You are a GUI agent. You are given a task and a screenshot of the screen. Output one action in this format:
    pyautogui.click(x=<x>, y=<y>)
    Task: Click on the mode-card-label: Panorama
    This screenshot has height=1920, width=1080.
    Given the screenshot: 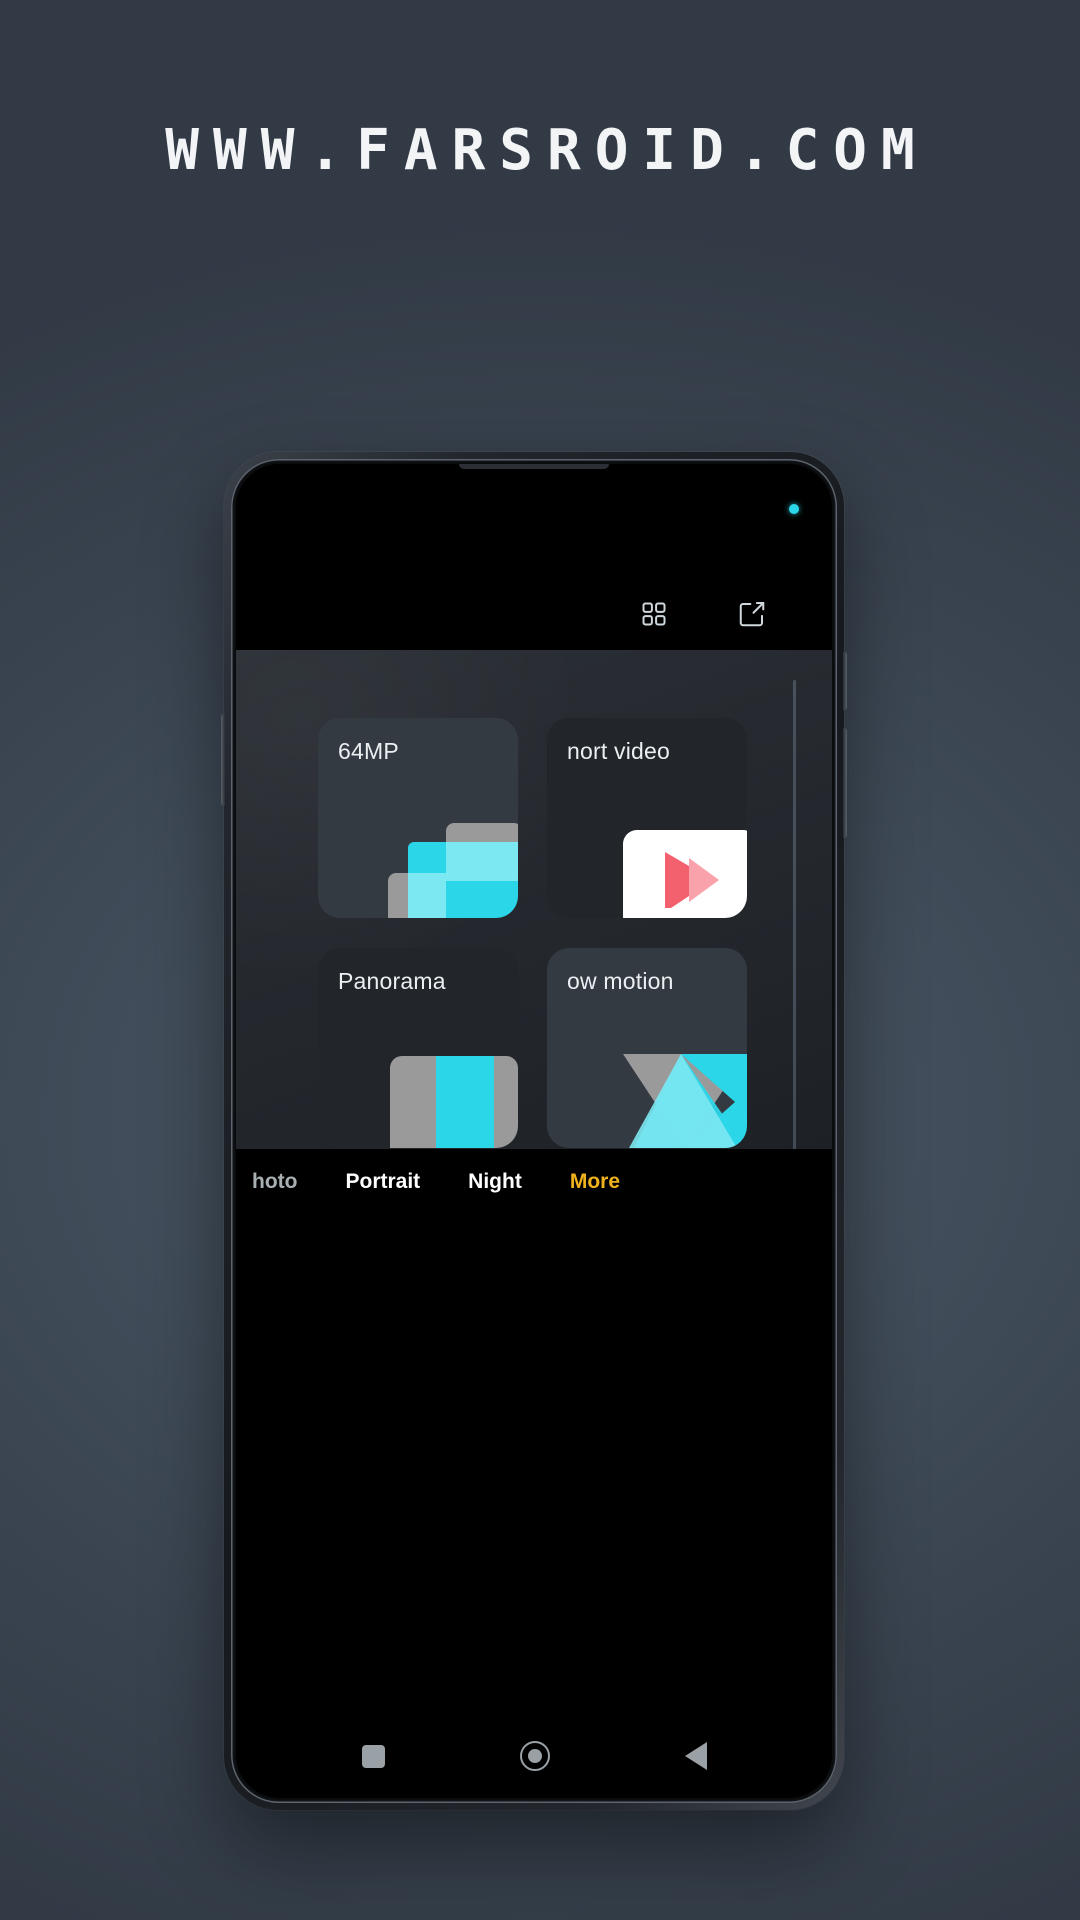 What is the action you would take?
    pyautogui.click(x=392, y=981)
    